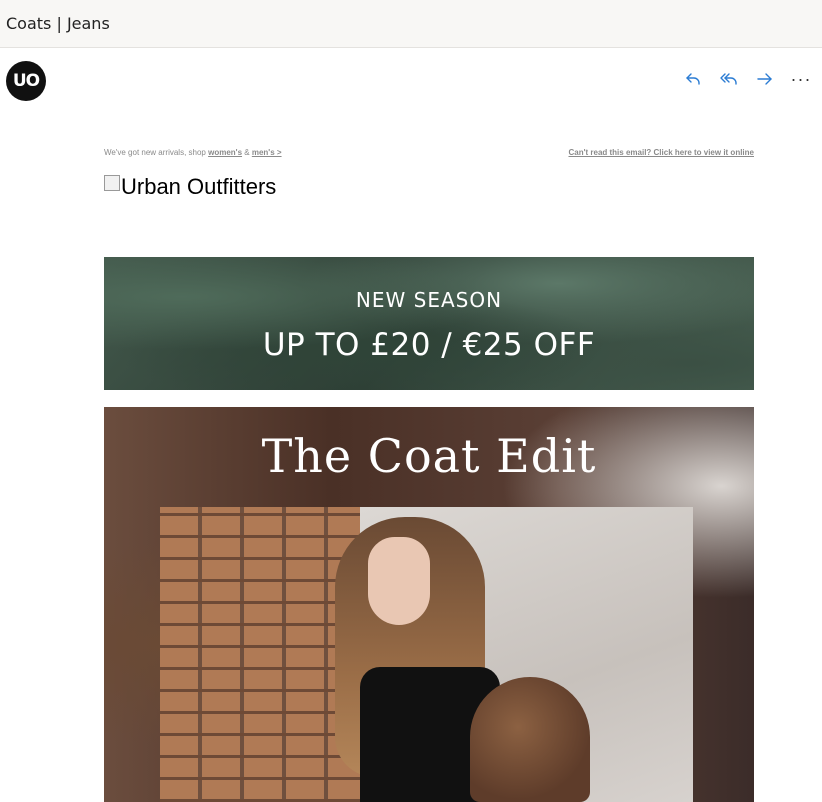  I want to click on reply-icon, so click(693, 79).